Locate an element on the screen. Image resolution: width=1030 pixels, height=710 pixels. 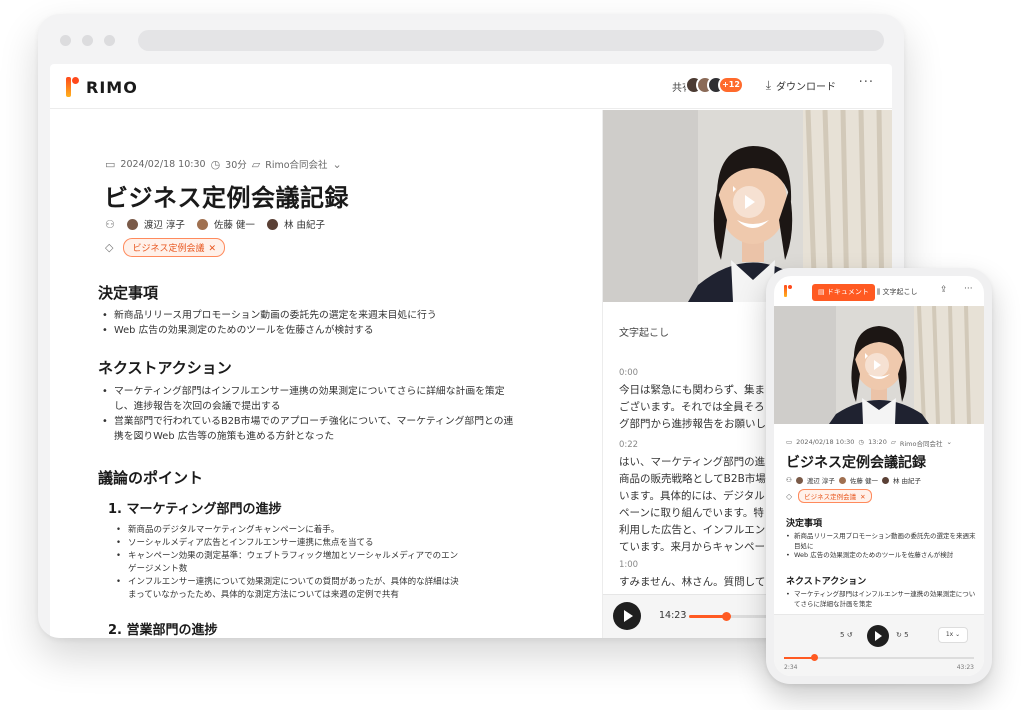
meeting-date: 2024/02/18 10:30 is located at coordinates (163, 164).